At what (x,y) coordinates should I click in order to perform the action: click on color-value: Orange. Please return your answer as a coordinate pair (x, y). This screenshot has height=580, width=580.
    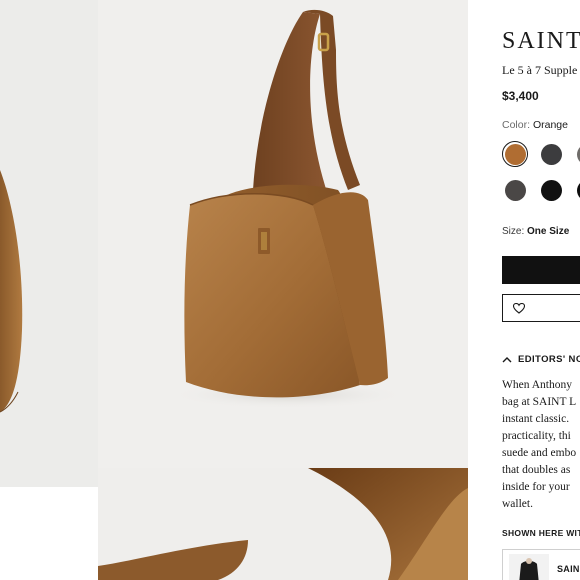
    Looking at the image, I should click on (550, 125).